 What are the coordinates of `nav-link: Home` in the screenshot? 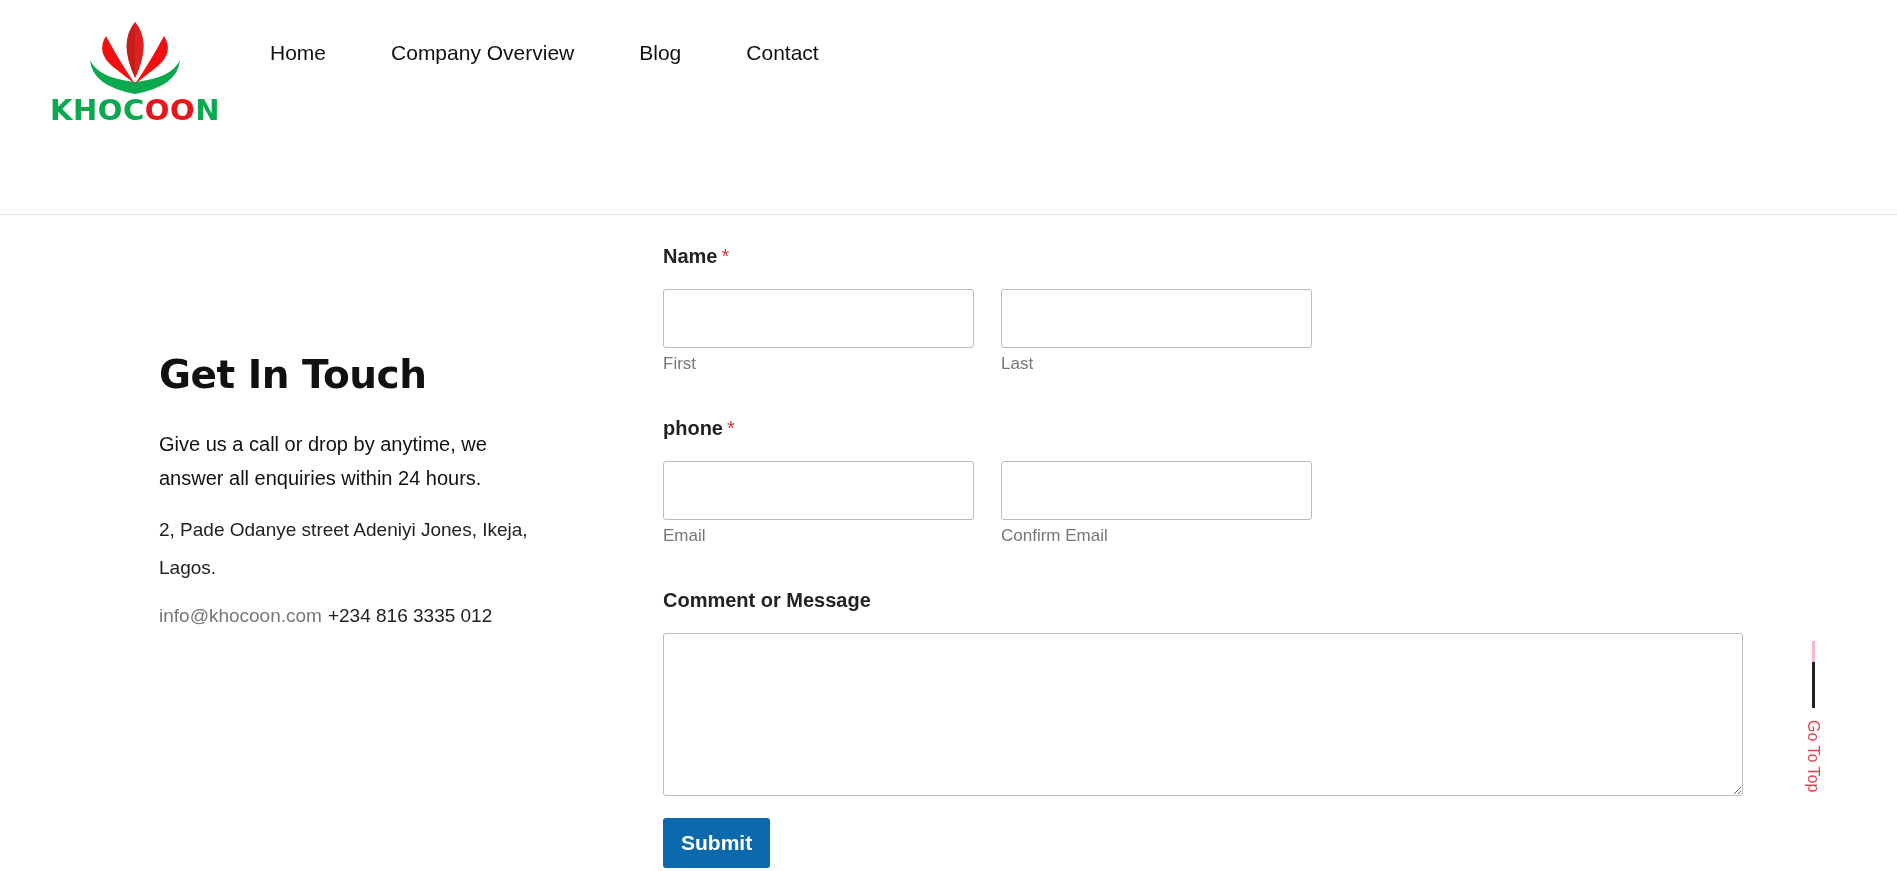 It's located at (298, 53).